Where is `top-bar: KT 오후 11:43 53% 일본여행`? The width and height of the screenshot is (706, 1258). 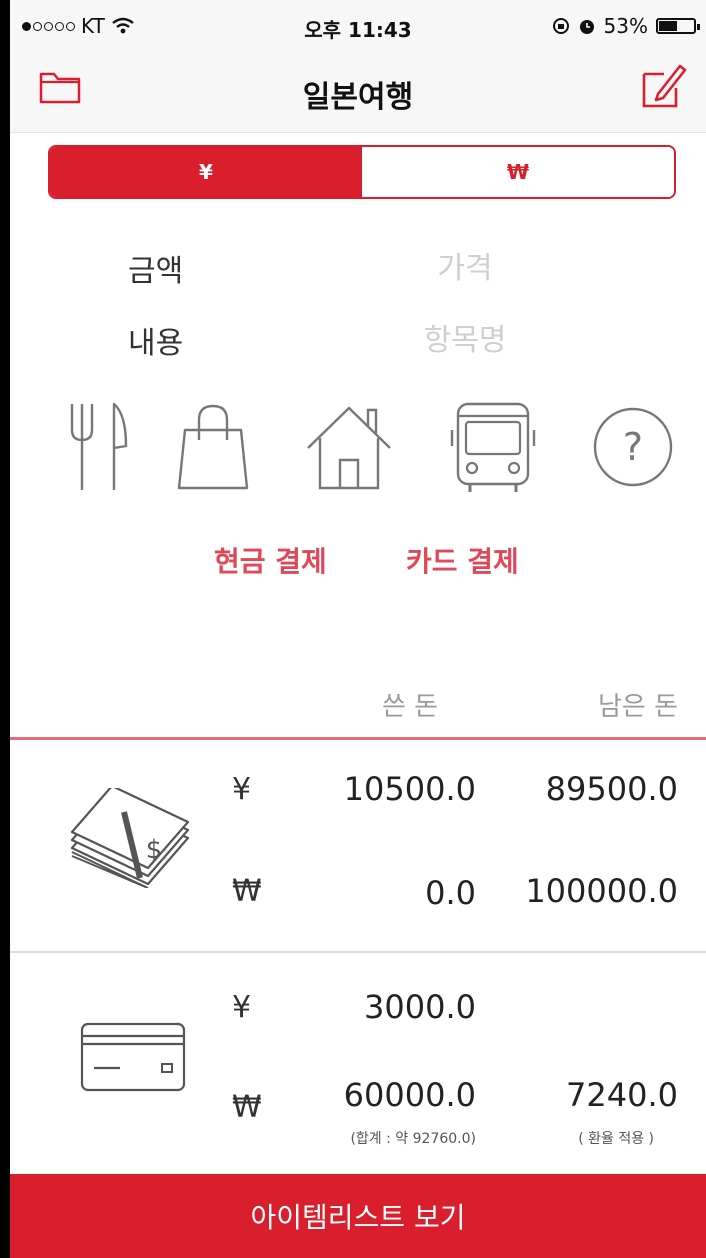 top-bar: KT 오후 11:43 53% 일본여행 is located at coordinates (358, 66).